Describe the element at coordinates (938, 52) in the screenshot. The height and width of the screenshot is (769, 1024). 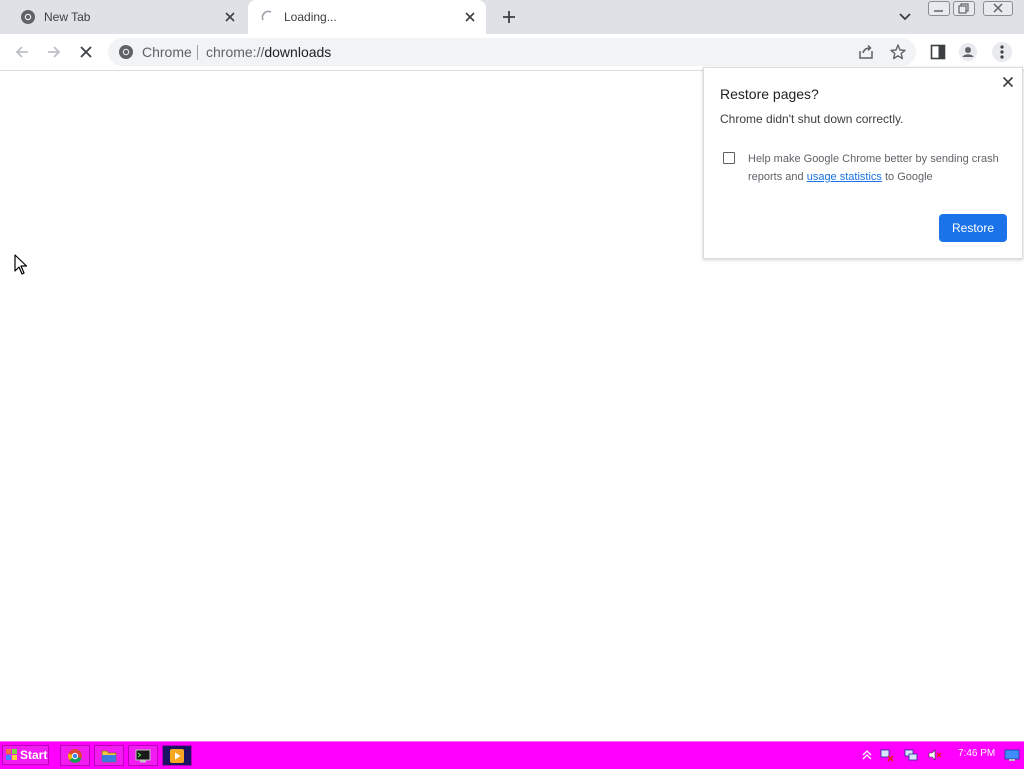
I see `side-panel-icon` at that location.